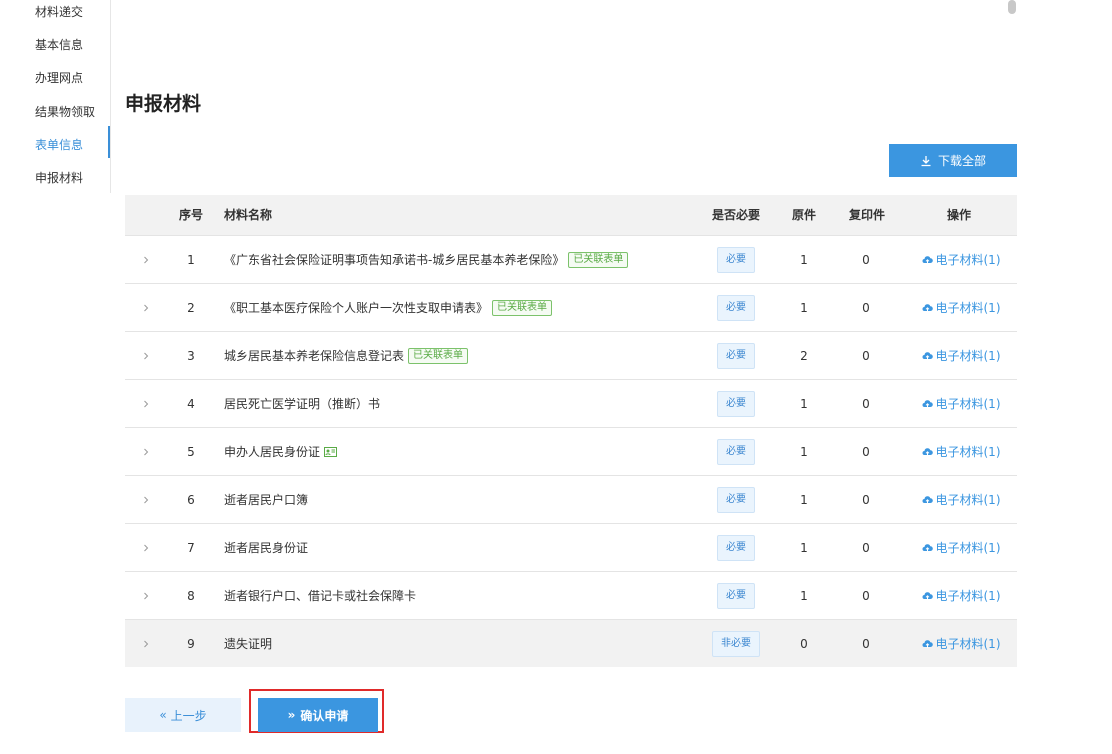 The width and height of the screenshot is (1112, 754). What do you see at coordinates (109, 142) in the screenshot?
I see `sidebar-active-indicator` at bounding box center [109, 142].